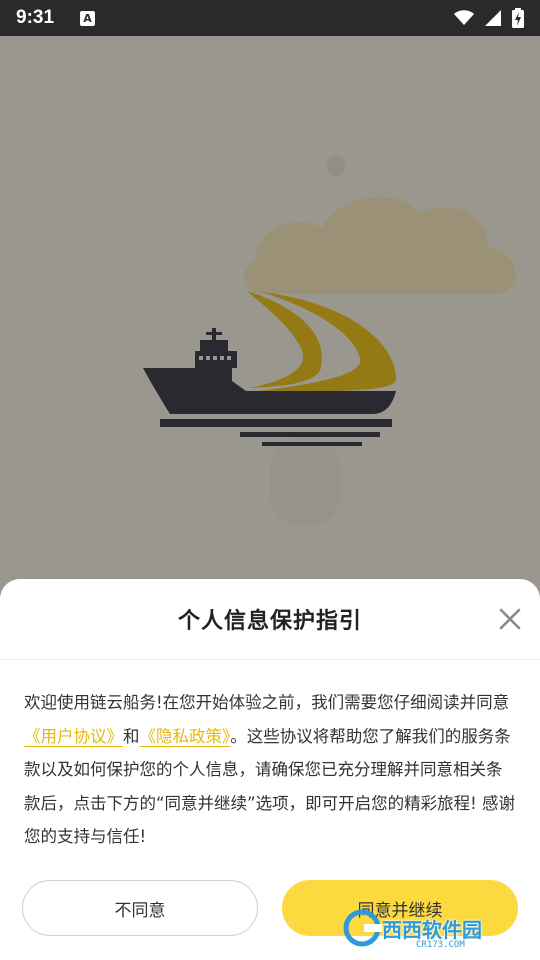  Describe the element at coordinates (73, 736) in the screenshot. I see `user-agreement-link: 《用户协议》` at that location.